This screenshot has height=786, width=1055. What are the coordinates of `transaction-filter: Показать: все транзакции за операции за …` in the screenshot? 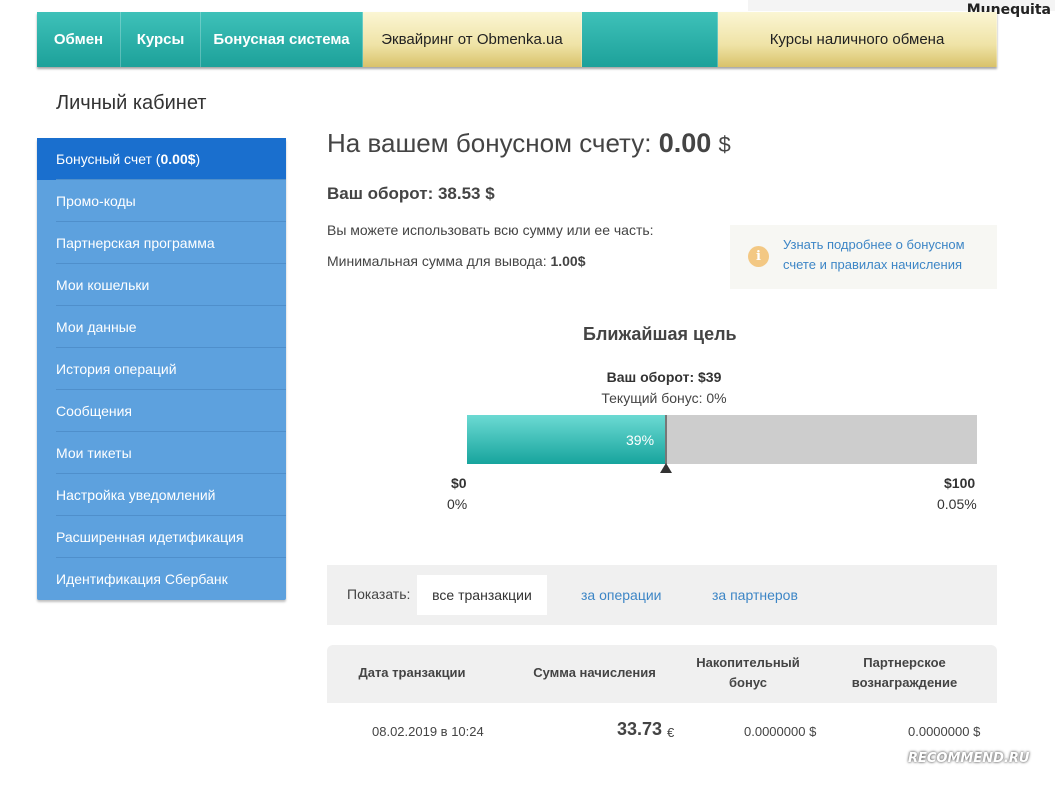 It's located at (662, 595).